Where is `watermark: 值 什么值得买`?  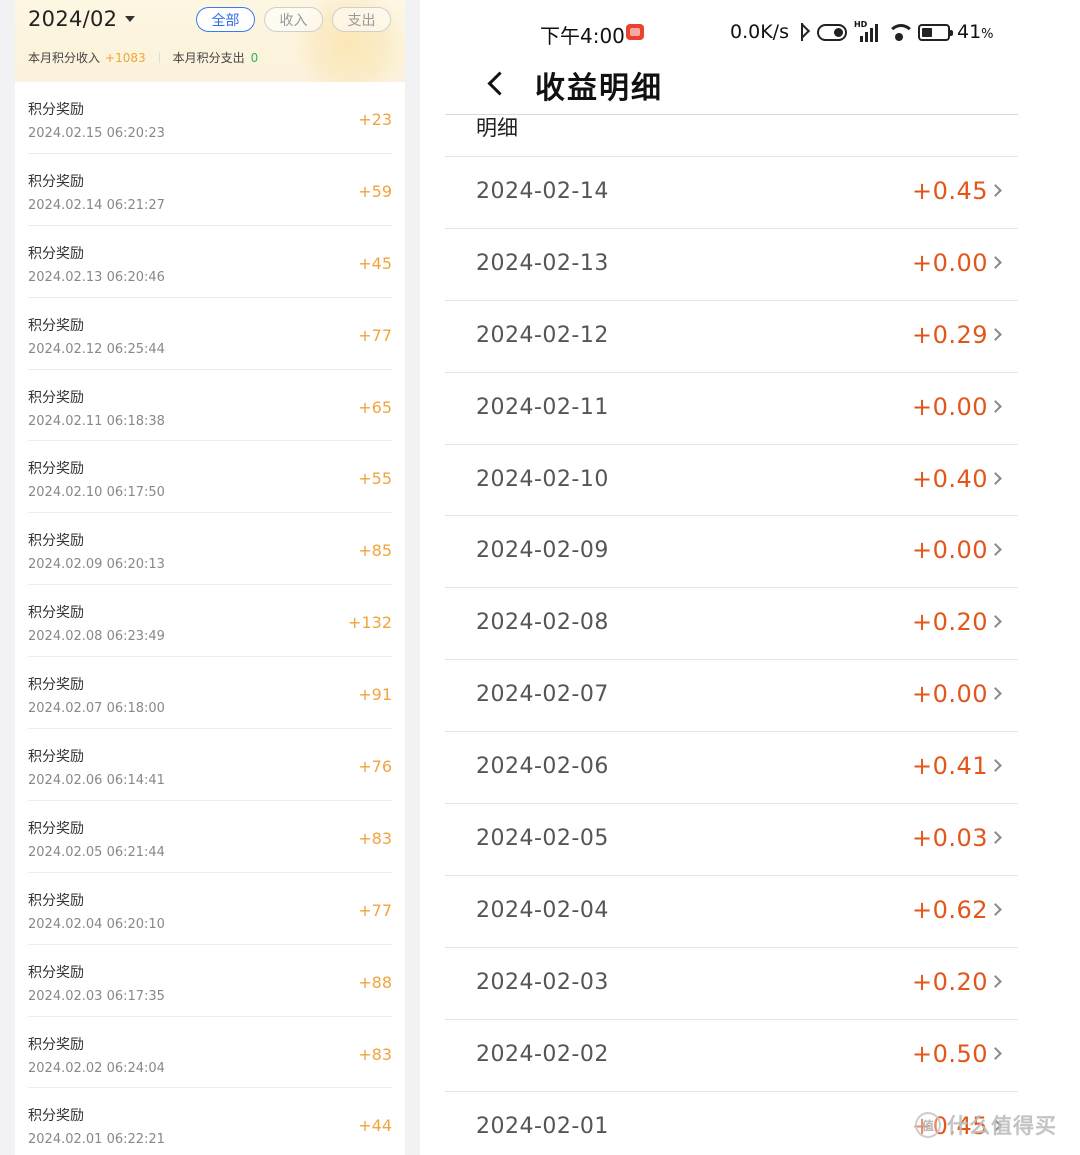
watermark: 值 什么值得买 is located at coordinates (986, 1125).